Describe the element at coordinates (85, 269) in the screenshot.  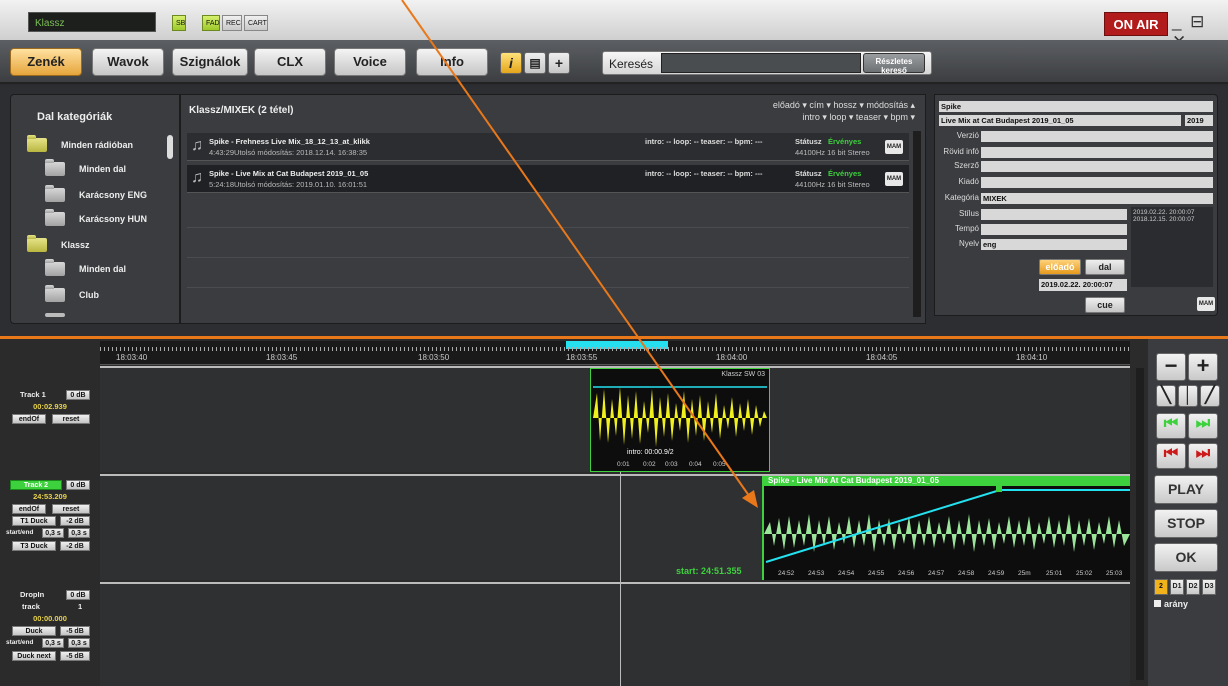
I see `category-klassz-minden-dal: Minden dal` at that location.